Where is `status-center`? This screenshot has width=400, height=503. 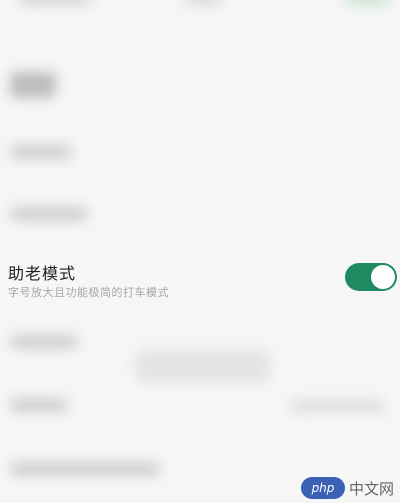 status-center is located at coordinates (203, 2).